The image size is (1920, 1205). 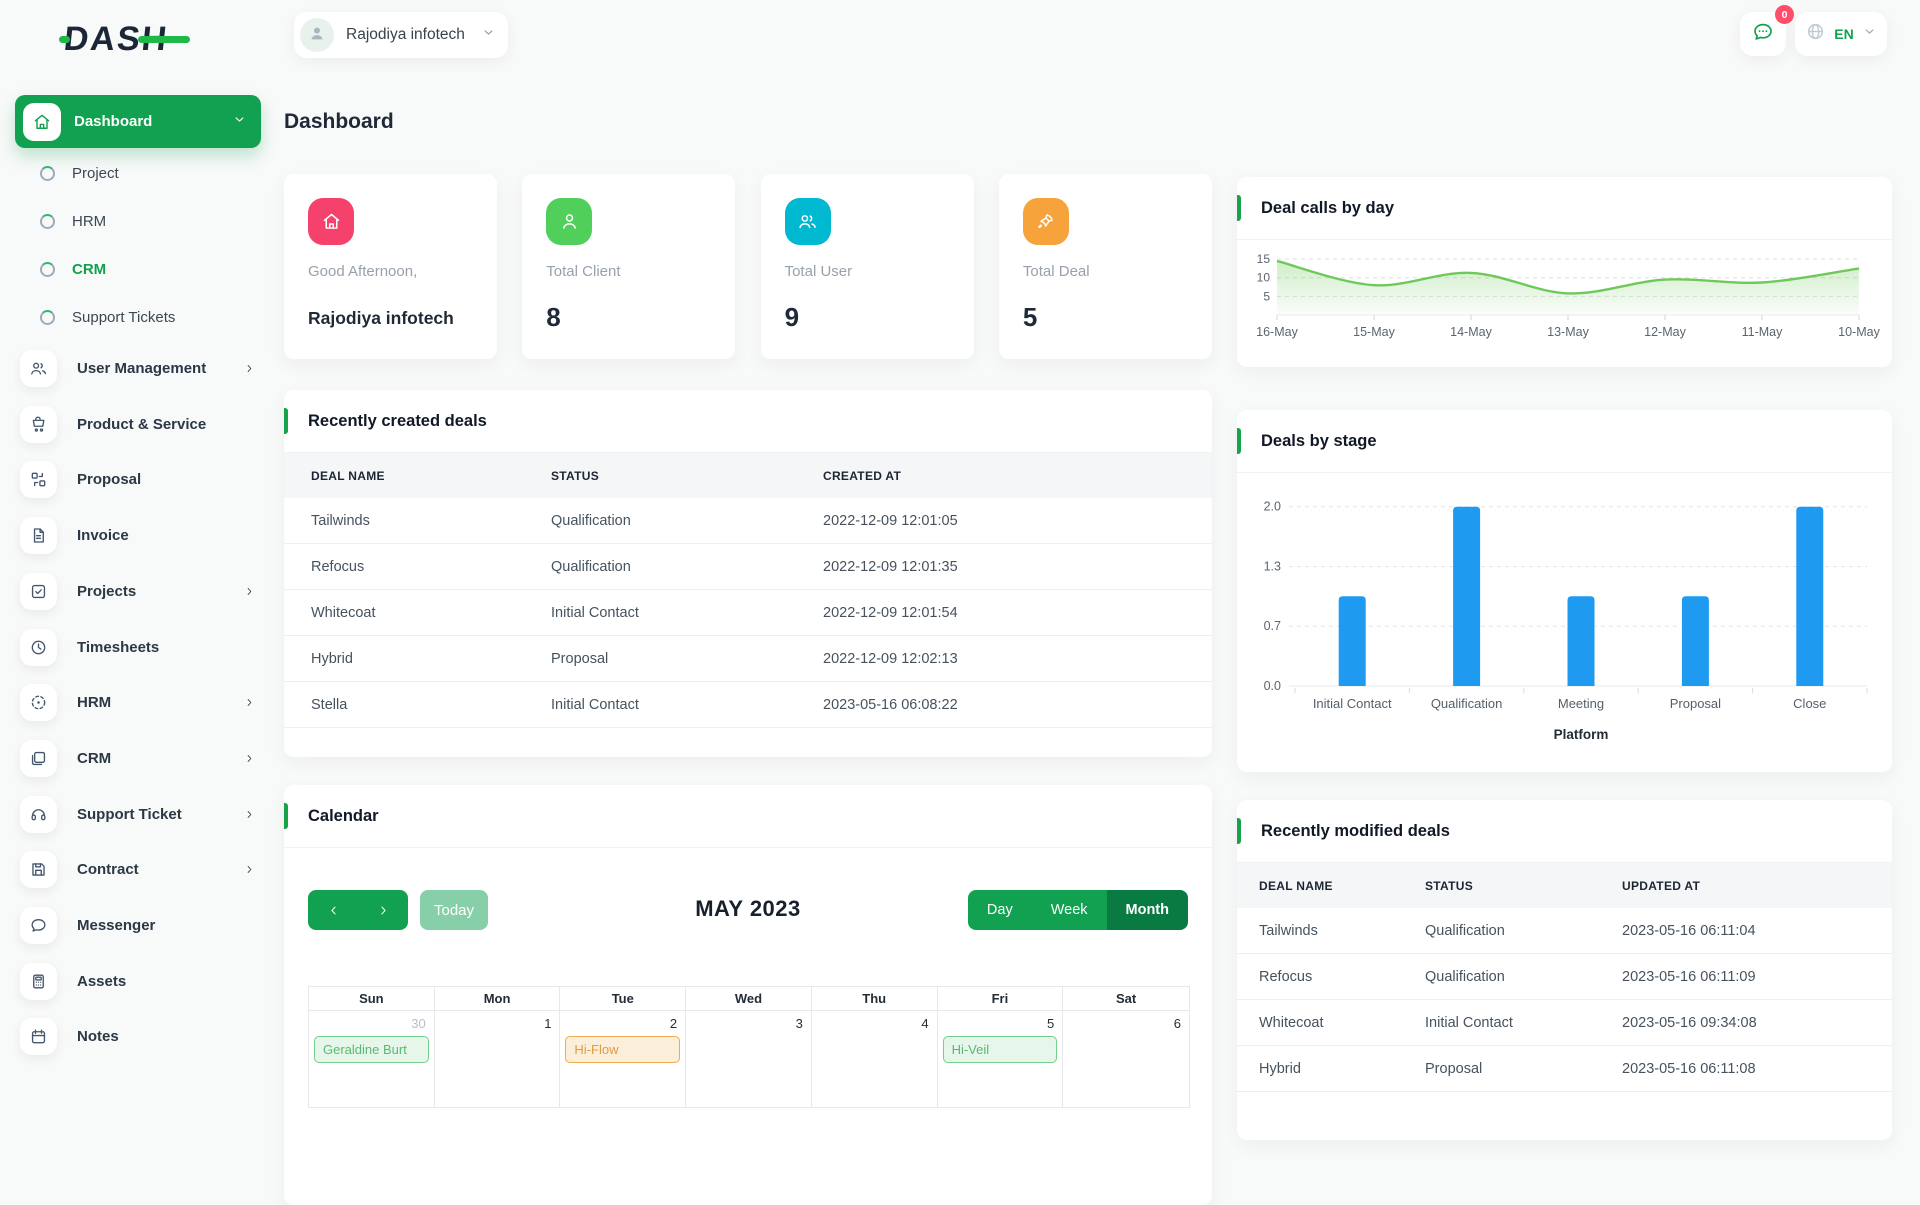 What do you see at coordinates (94, 758) in the screenshot?
I see `sidebar-item-label: CRM` at bounding box center [94, 758].